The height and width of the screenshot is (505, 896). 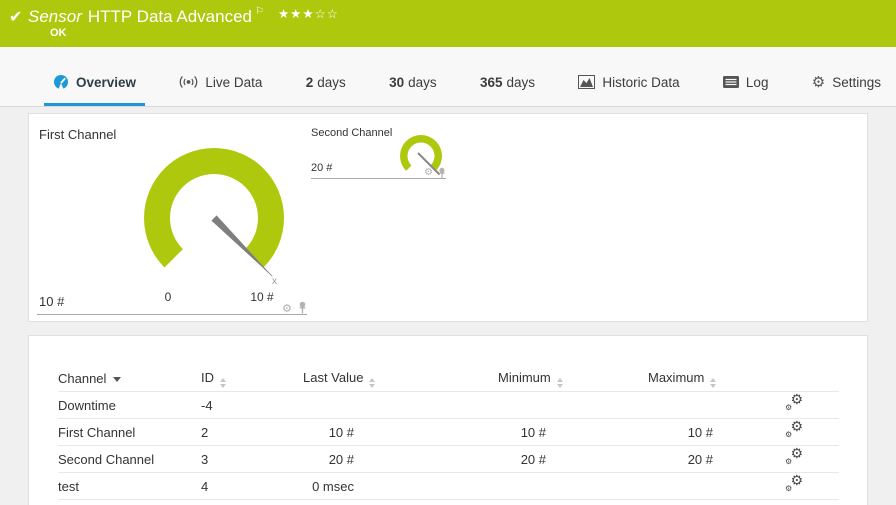 I want to click on sensor-type-label: Sensor, so click(x=55, y=16).